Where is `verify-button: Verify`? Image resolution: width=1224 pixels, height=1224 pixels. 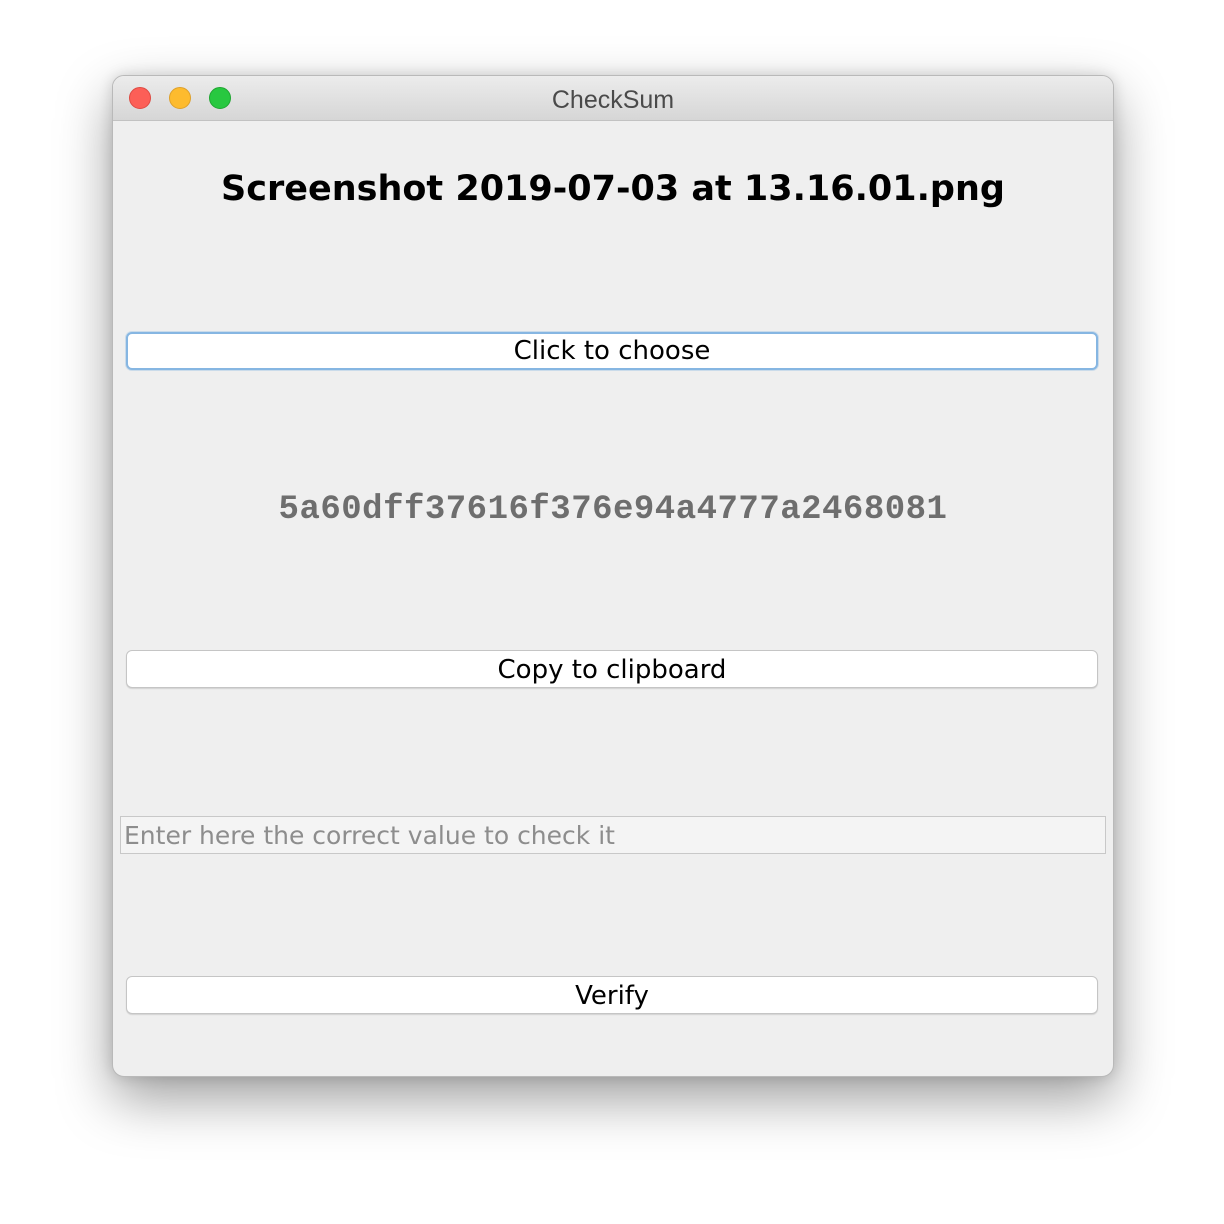
verify-button: Verify is located at coordinates (612, 995).